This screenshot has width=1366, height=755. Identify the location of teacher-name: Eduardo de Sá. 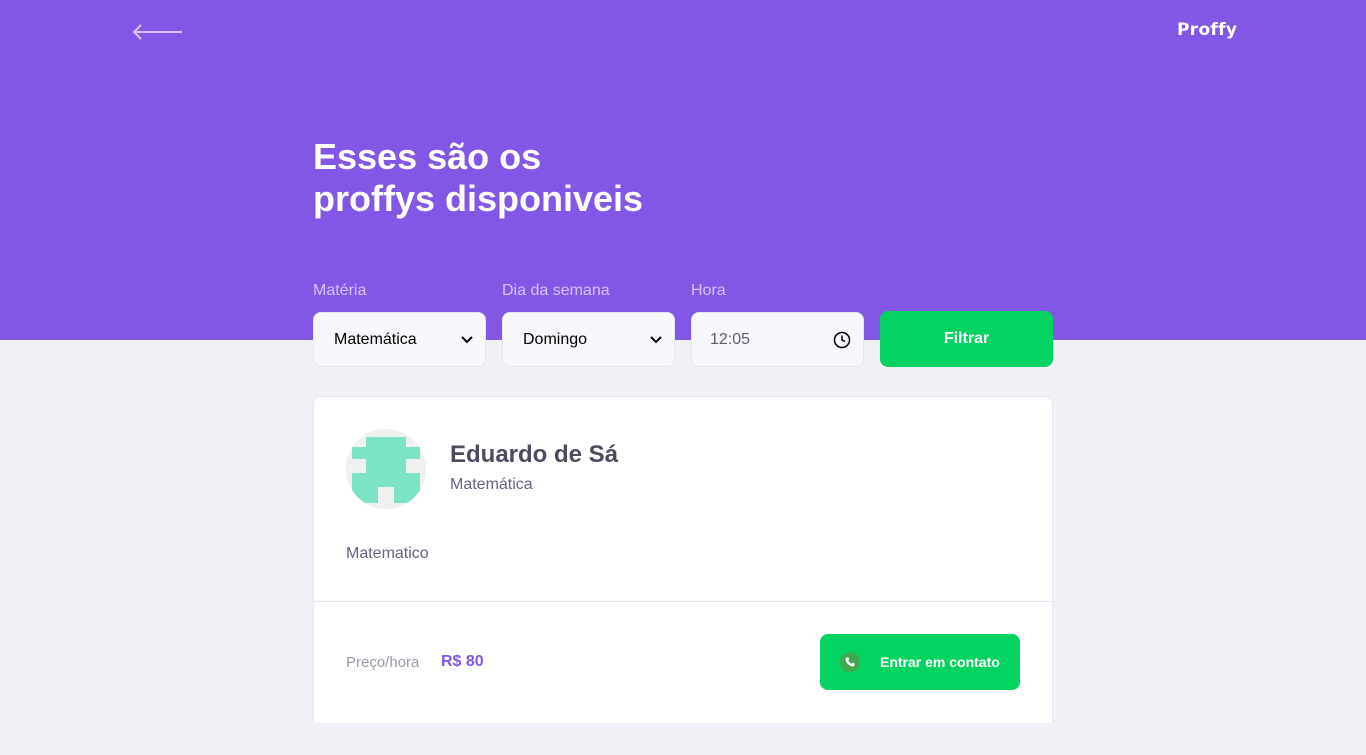
(534, 454).